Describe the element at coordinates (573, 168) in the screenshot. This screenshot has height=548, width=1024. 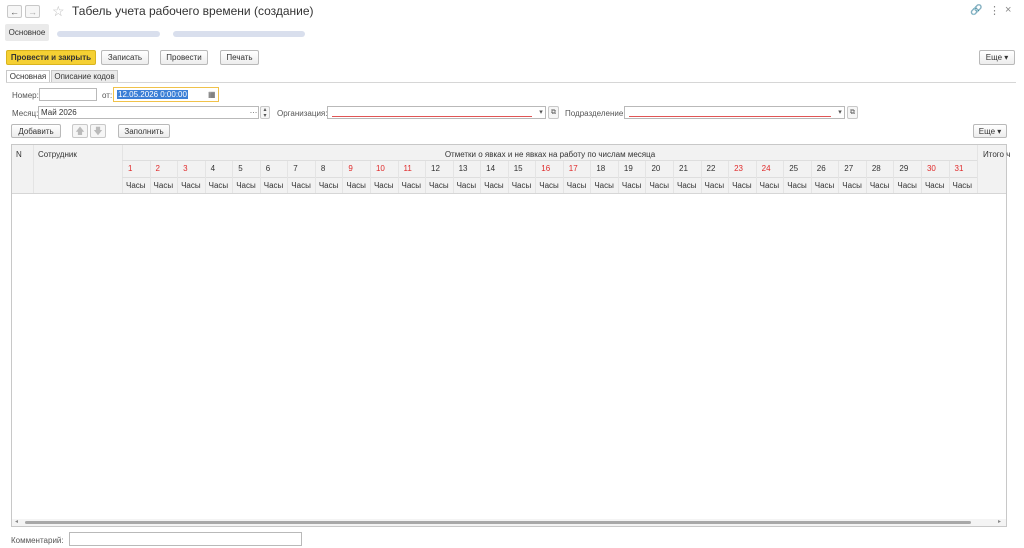
I see `day-number: 17` at that location.